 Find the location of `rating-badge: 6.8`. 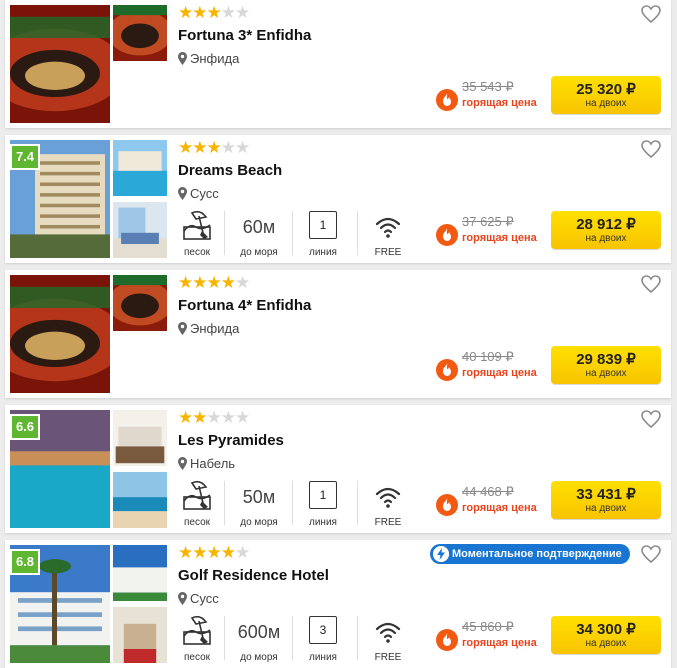

rating-badge: 6.8 is located at coordinates (25, 562).